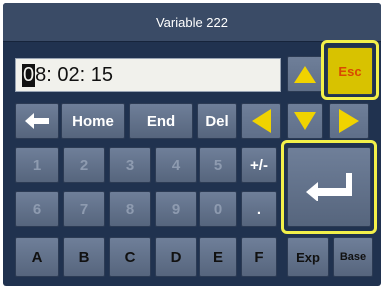 Image resolution: width=384 pixels, height=289 pixels. What do you see at coordinates (84, 257) in the screenshot?
I see `hex-b-button: B` at bounding box center [84, 257].